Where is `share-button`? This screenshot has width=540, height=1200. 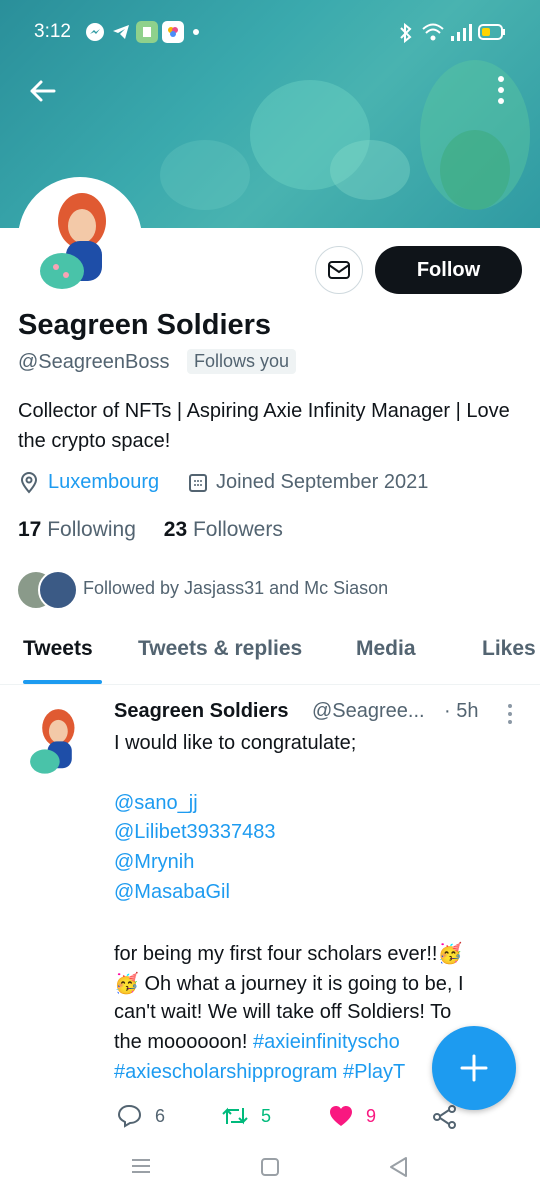
share-button is located at coordinates (445, 1117).